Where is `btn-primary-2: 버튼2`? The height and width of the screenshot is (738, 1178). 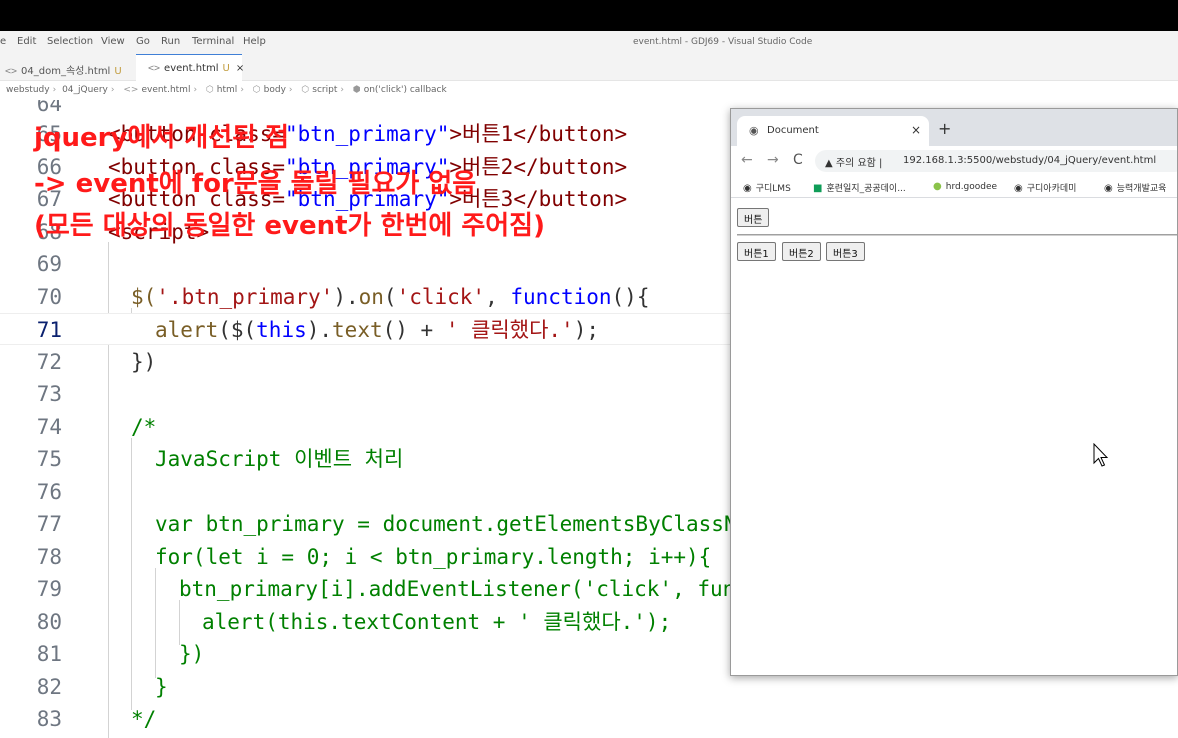 btn-primary-2: 버튼2 is located at coordinates (801, 251).